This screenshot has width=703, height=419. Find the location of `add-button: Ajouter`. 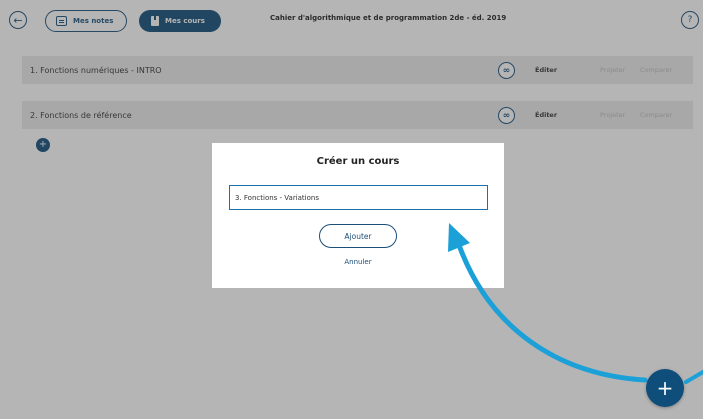

add-button: Ajouter is located at coordinates (358, 236).